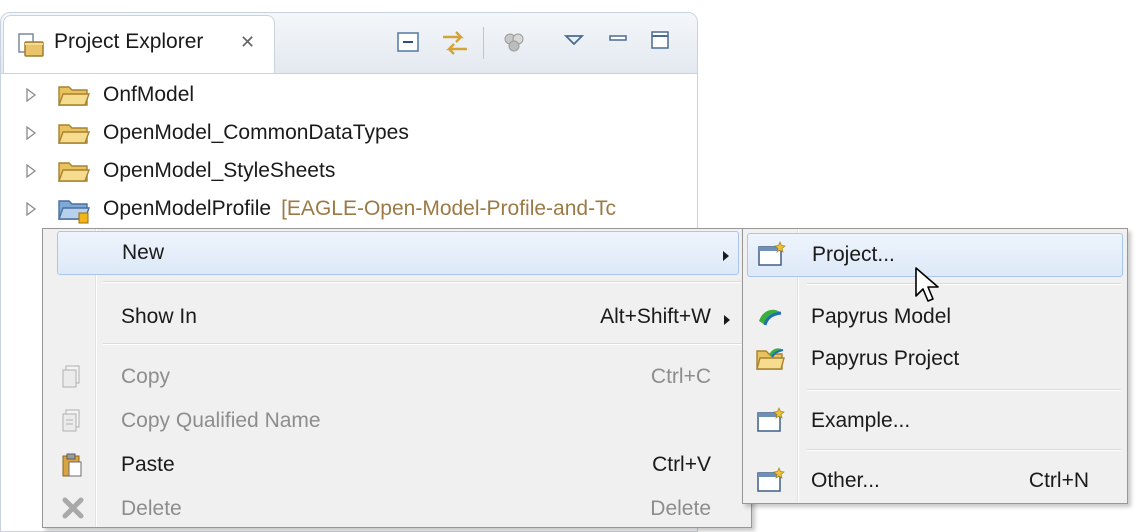 Image resolution: width=1138 pixels, height=532 pixels. What do you see at coordinates (72, 379) in the screenshot?
I see `copy-icon` at bounding box center [72, 379].